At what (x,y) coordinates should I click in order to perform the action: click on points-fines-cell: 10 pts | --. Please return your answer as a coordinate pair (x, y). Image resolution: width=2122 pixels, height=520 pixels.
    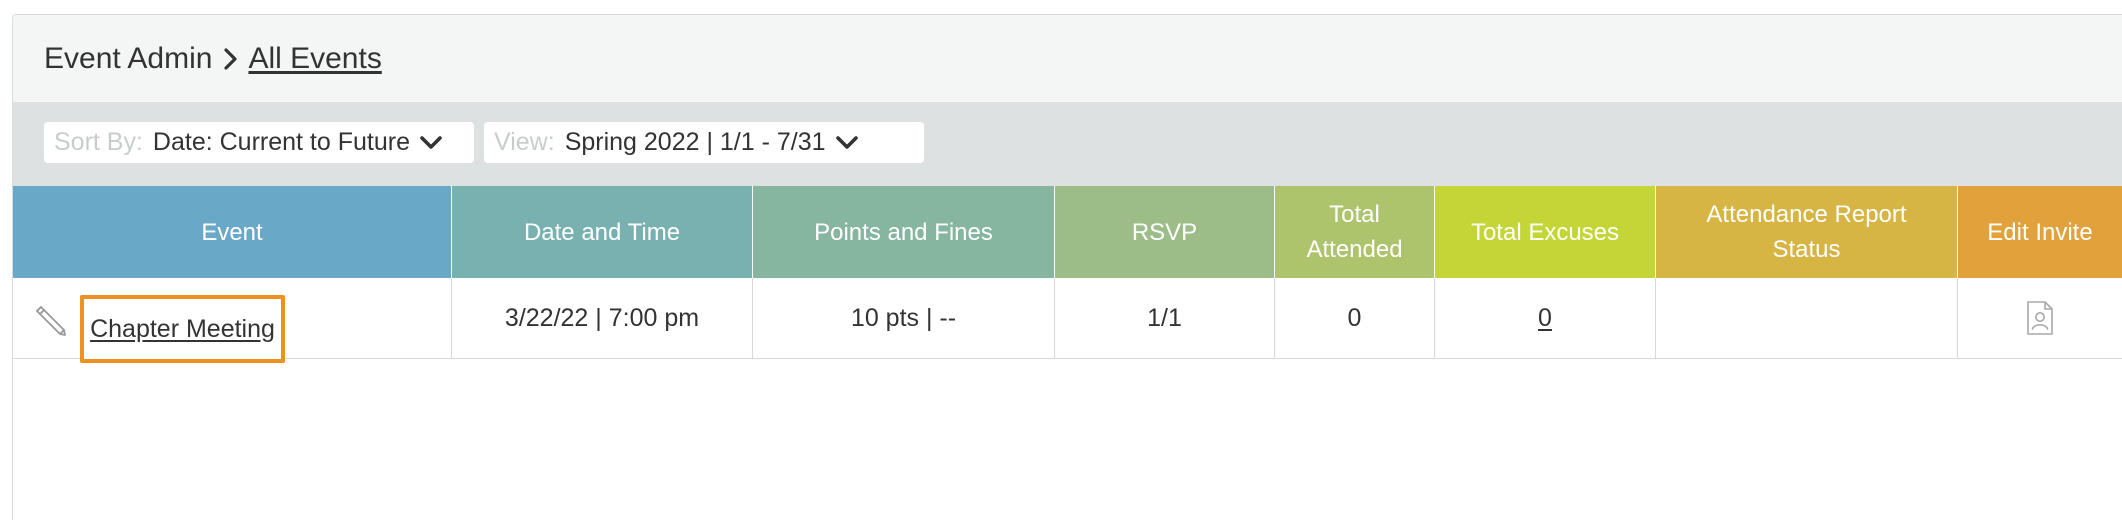
    Looking at the image, I should click on (904, 318).